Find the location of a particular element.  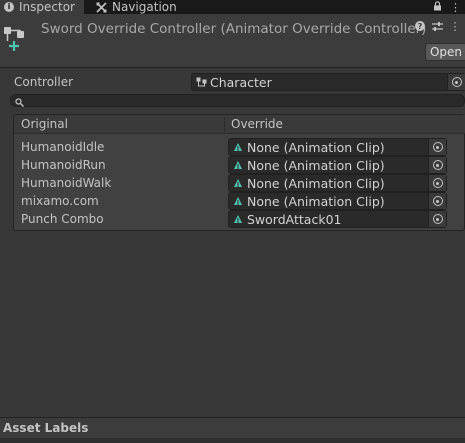

table-row: HumanoidRun None (Animation Clip) is located at coordinates (239, 165).